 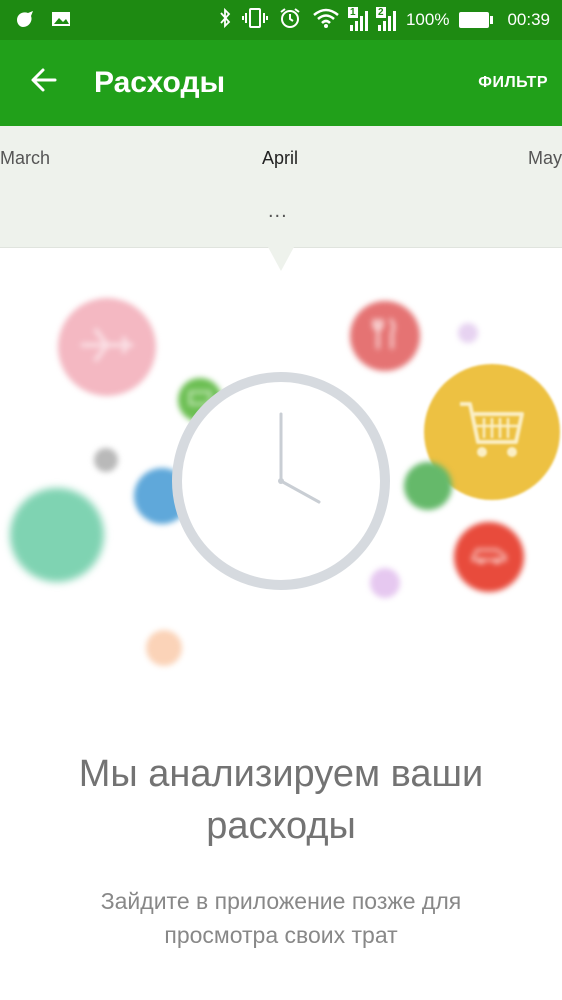 I want to click on notification-icons, so click(x=43, y=22).